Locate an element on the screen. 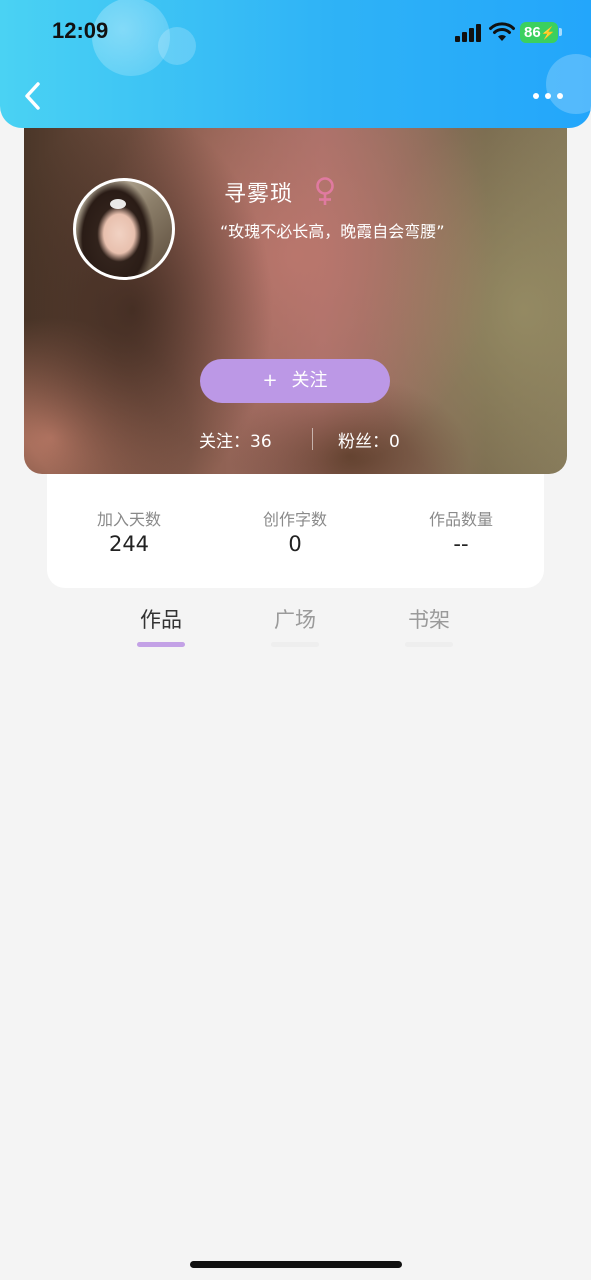 The height and width of the screenshot is (1280, 591). cellular-signal-icon is located at coordinates (468, 33).